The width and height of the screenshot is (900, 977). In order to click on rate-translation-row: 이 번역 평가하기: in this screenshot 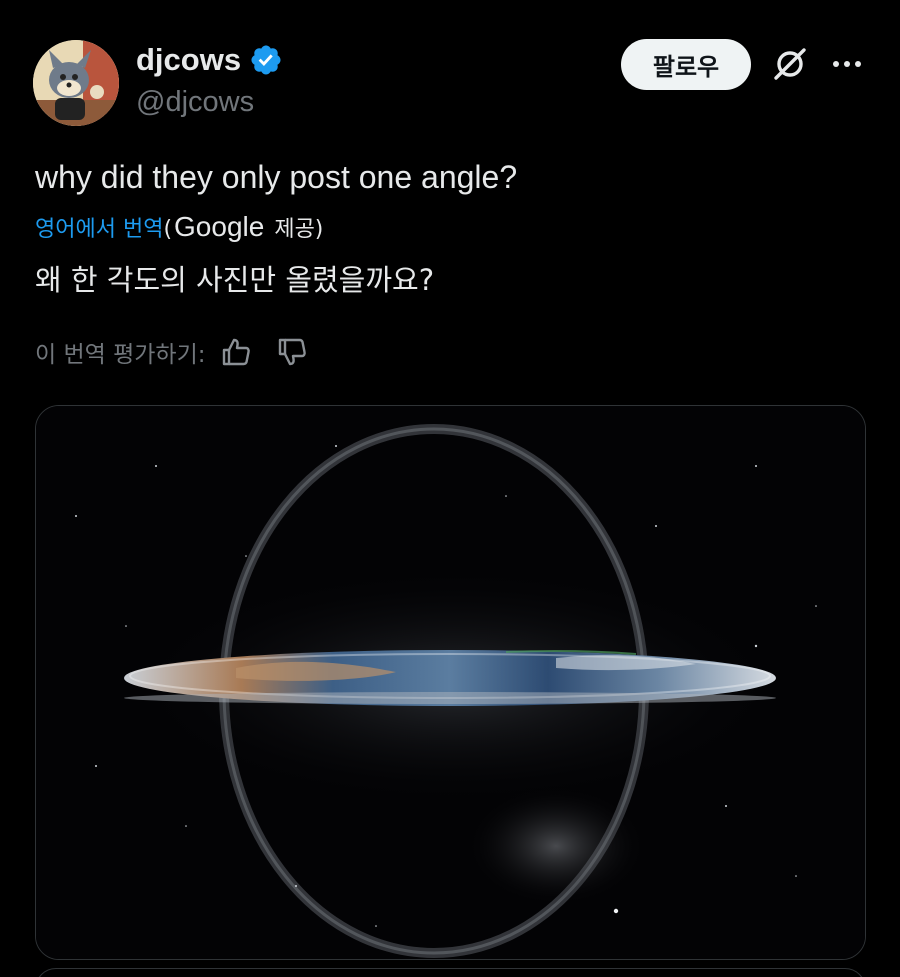, I will do `click(171, 352)`.